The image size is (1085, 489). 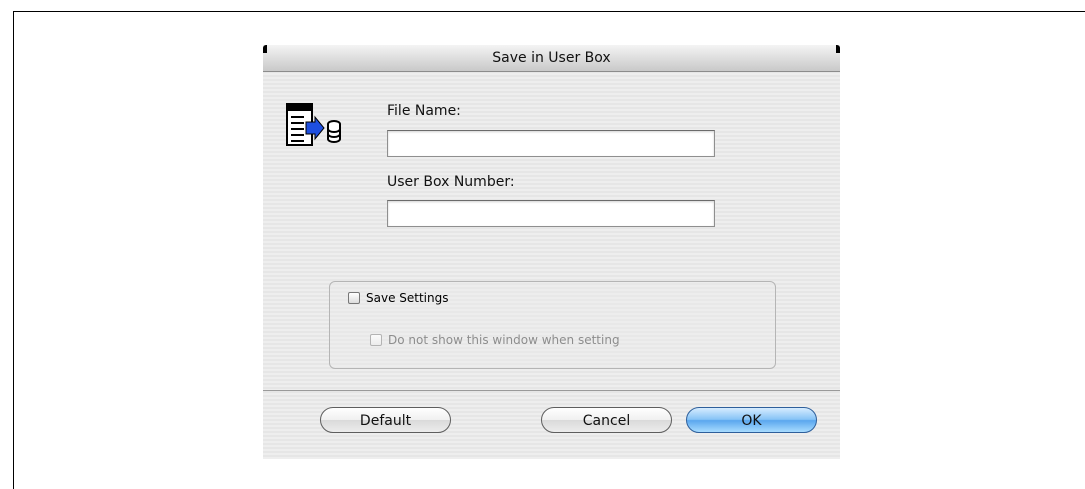 I want to click on cancel-button: Cancel, so click(x=606, y=420).